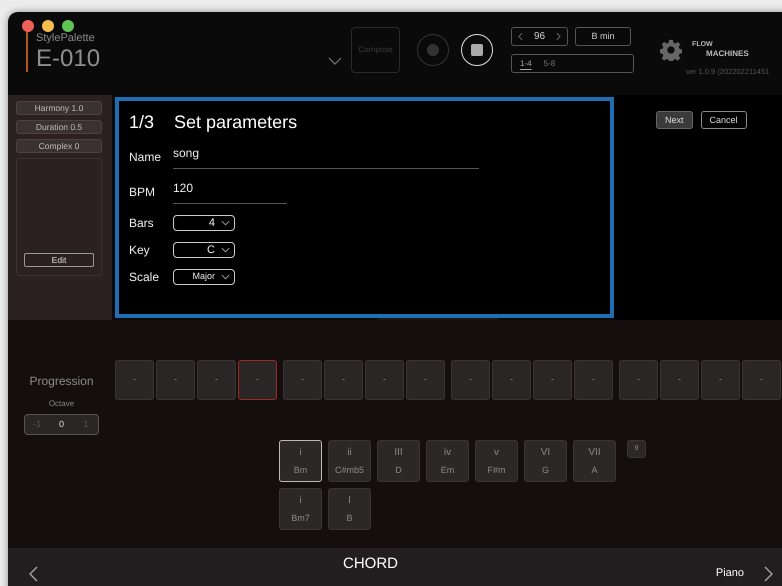 Image resolution: width=782 pixels, height=586 pixels. Describe the element at coordinates (300, 518) in the screenshot. I see `chord-name: Bm7` at that location.